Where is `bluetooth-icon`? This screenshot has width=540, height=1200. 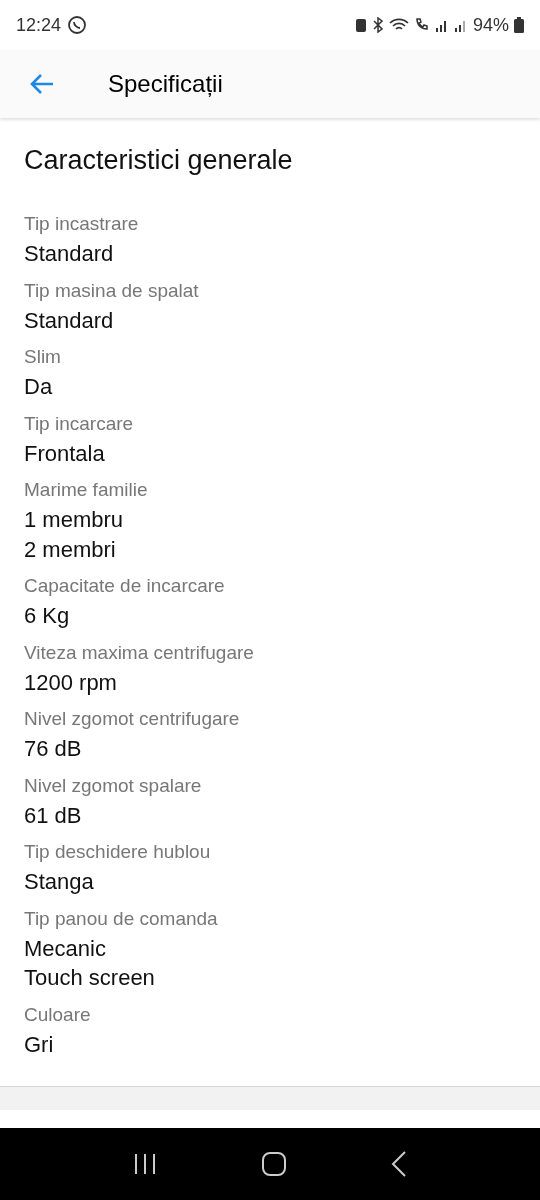 bluetooth-icon is located at coordinates (377, 25).